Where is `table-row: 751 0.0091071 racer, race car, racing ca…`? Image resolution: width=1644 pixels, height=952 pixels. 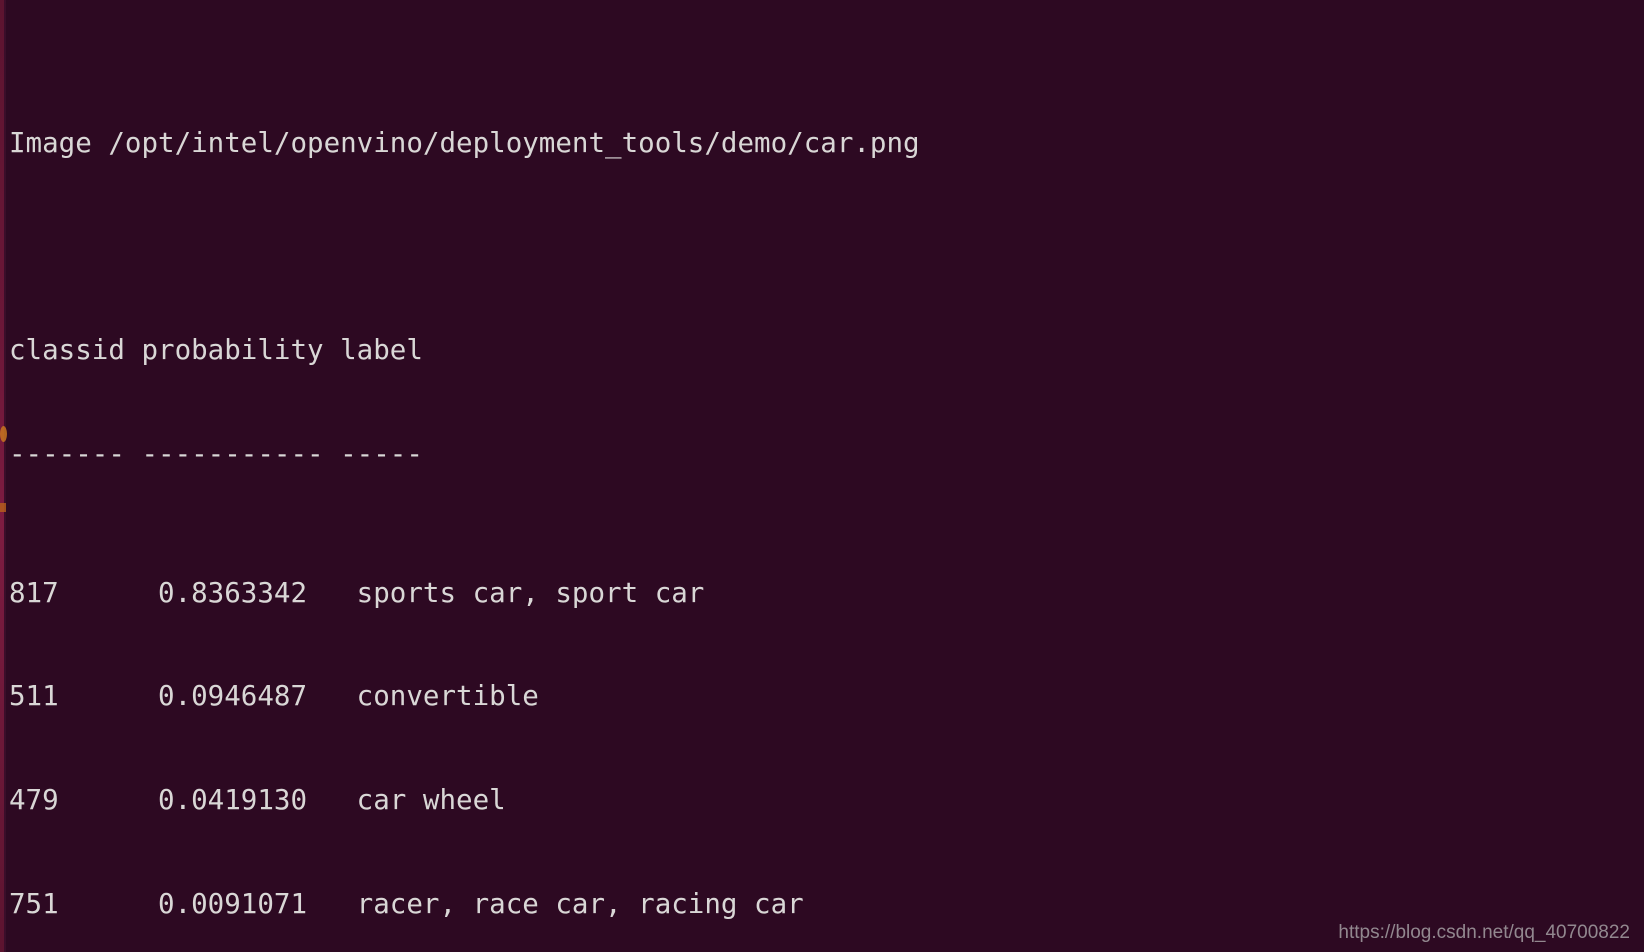
table-row: 751 0.0091071 racer, race car, racing ca… is located at coordinates (406, 903).